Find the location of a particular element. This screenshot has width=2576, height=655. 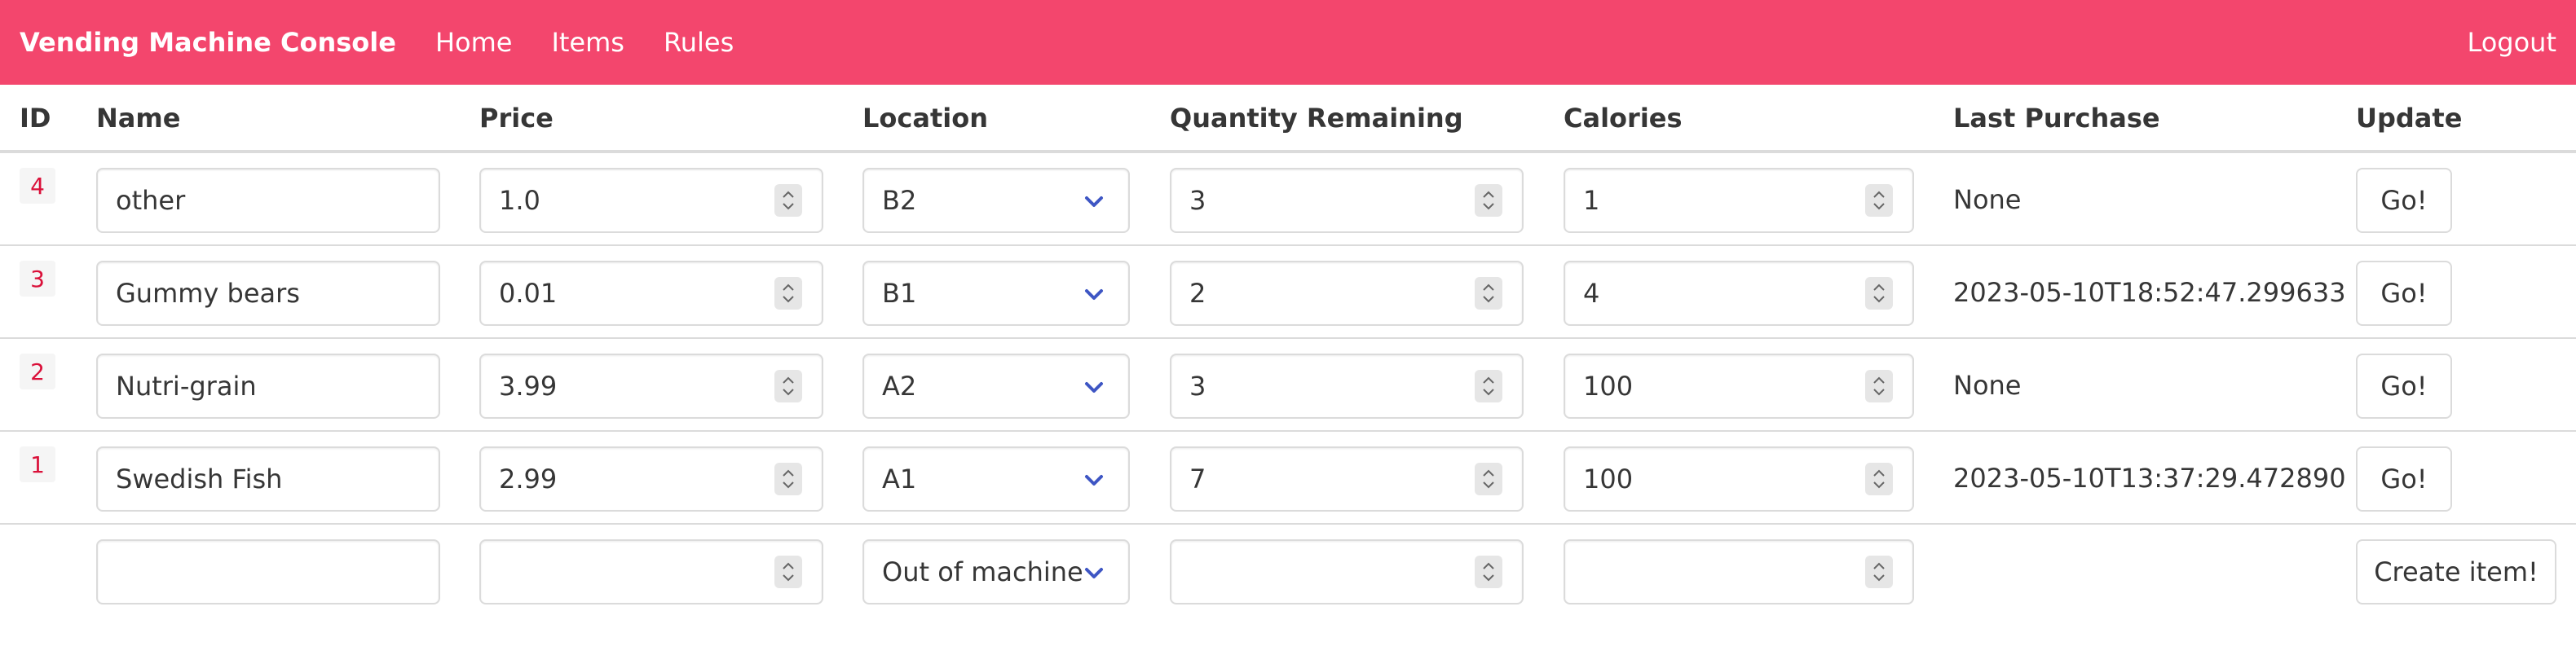

table-row: Out of machine Create item! is located at coordinates (1288, 571).